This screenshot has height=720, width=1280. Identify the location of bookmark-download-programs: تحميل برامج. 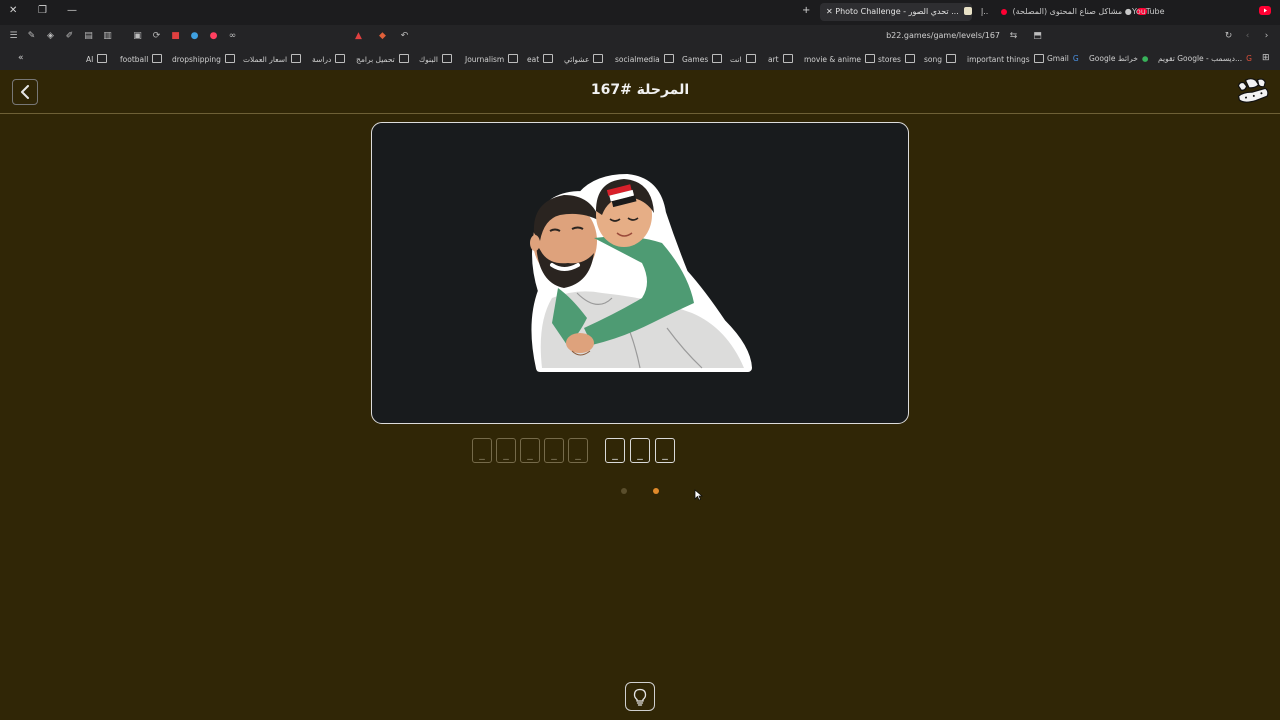
(382, 59).